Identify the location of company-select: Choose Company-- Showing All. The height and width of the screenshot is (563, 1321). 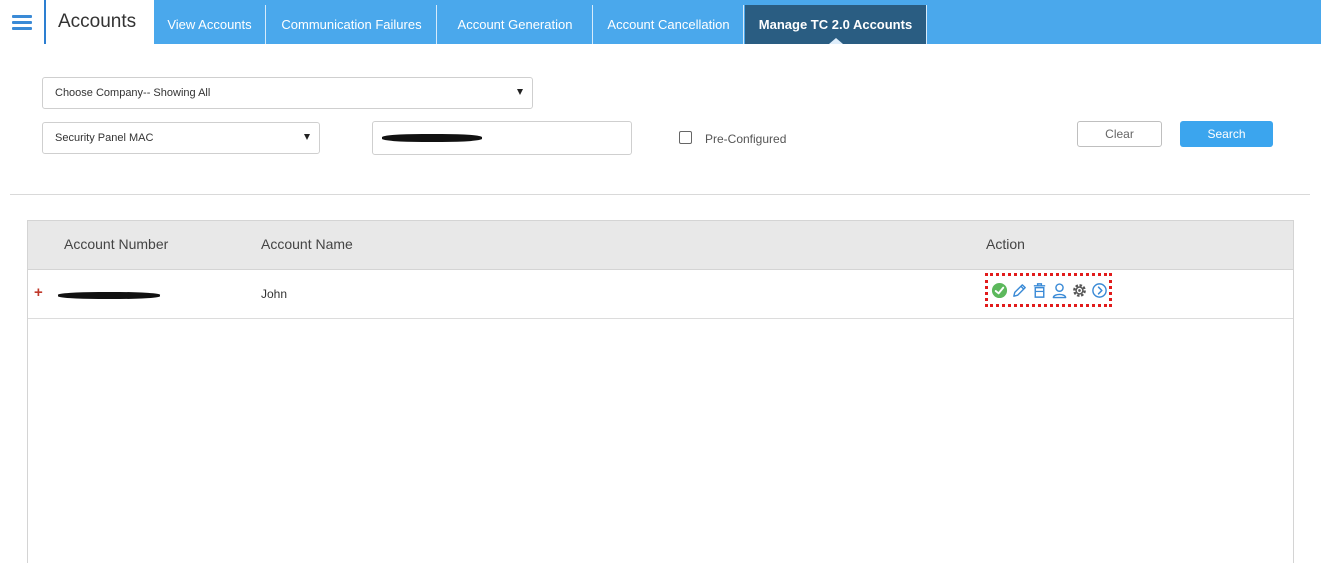
(287, 93).